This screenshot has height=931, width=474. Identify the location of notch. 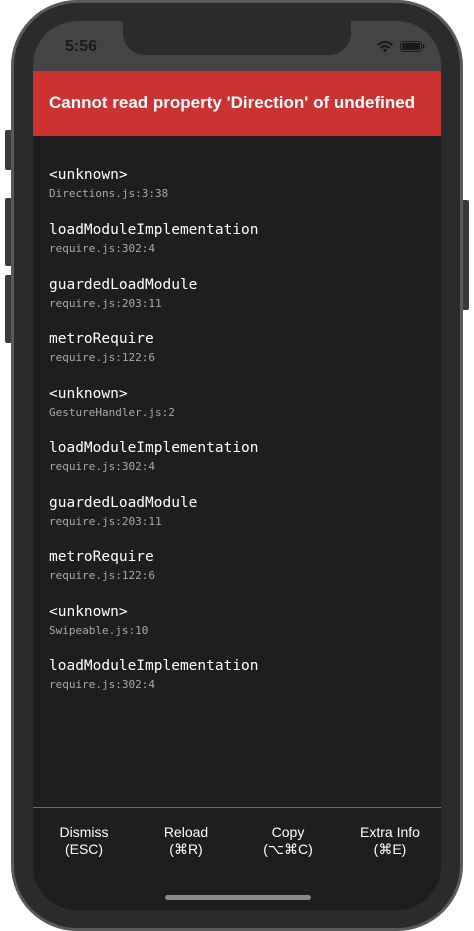
(237, 38).